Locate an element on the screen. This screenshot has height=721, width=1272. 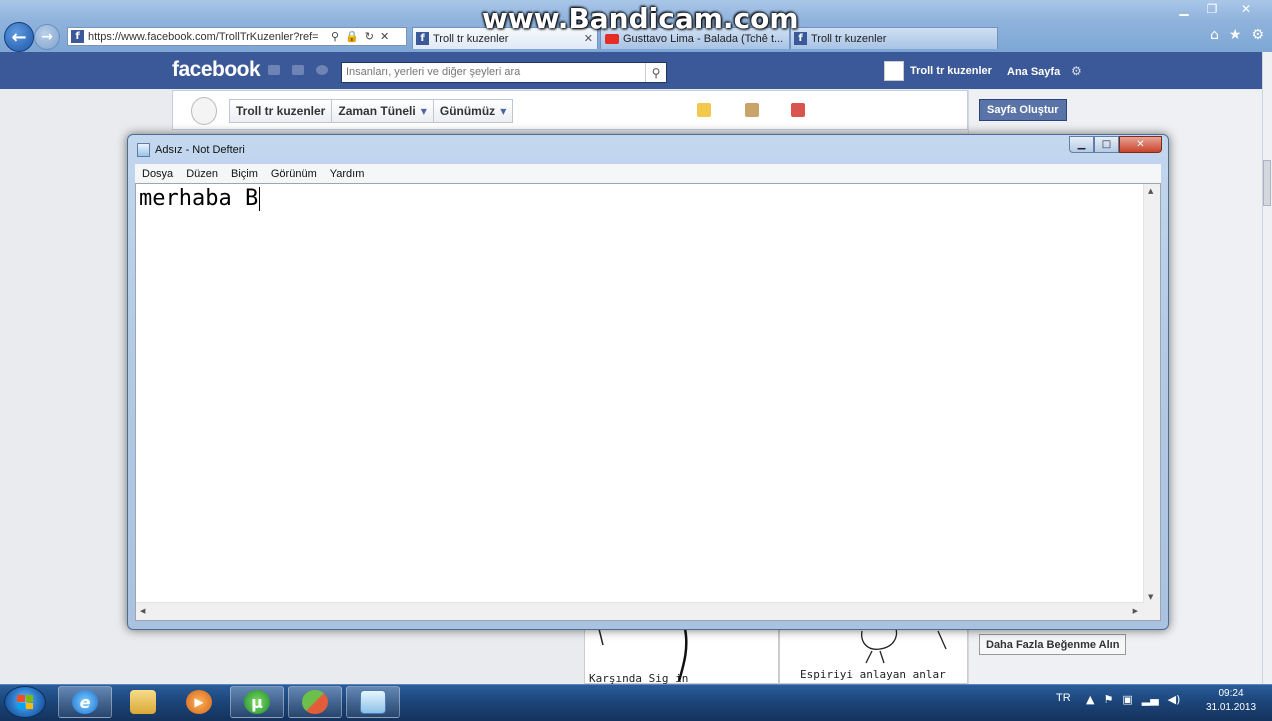
clock-time: 09:24 is located at coordinates (1231, 693).